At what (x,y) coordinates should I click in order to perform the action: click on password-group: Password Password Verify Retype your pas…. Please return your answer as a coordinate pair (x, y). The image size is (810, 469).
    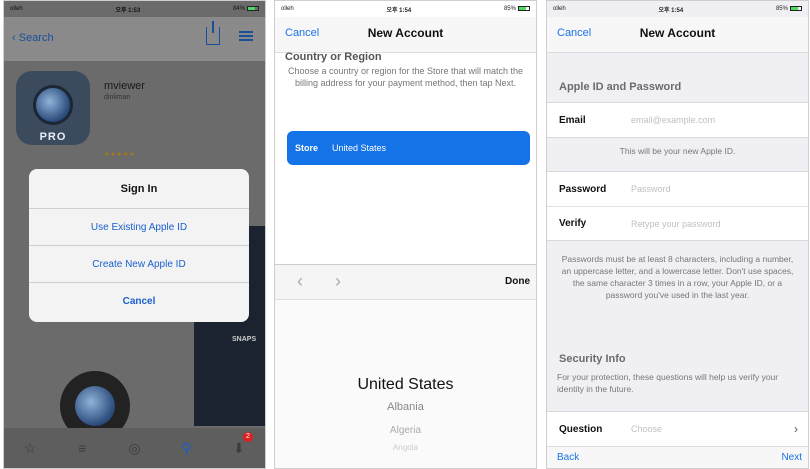
    Looking at the image, I should click on (677, 206).